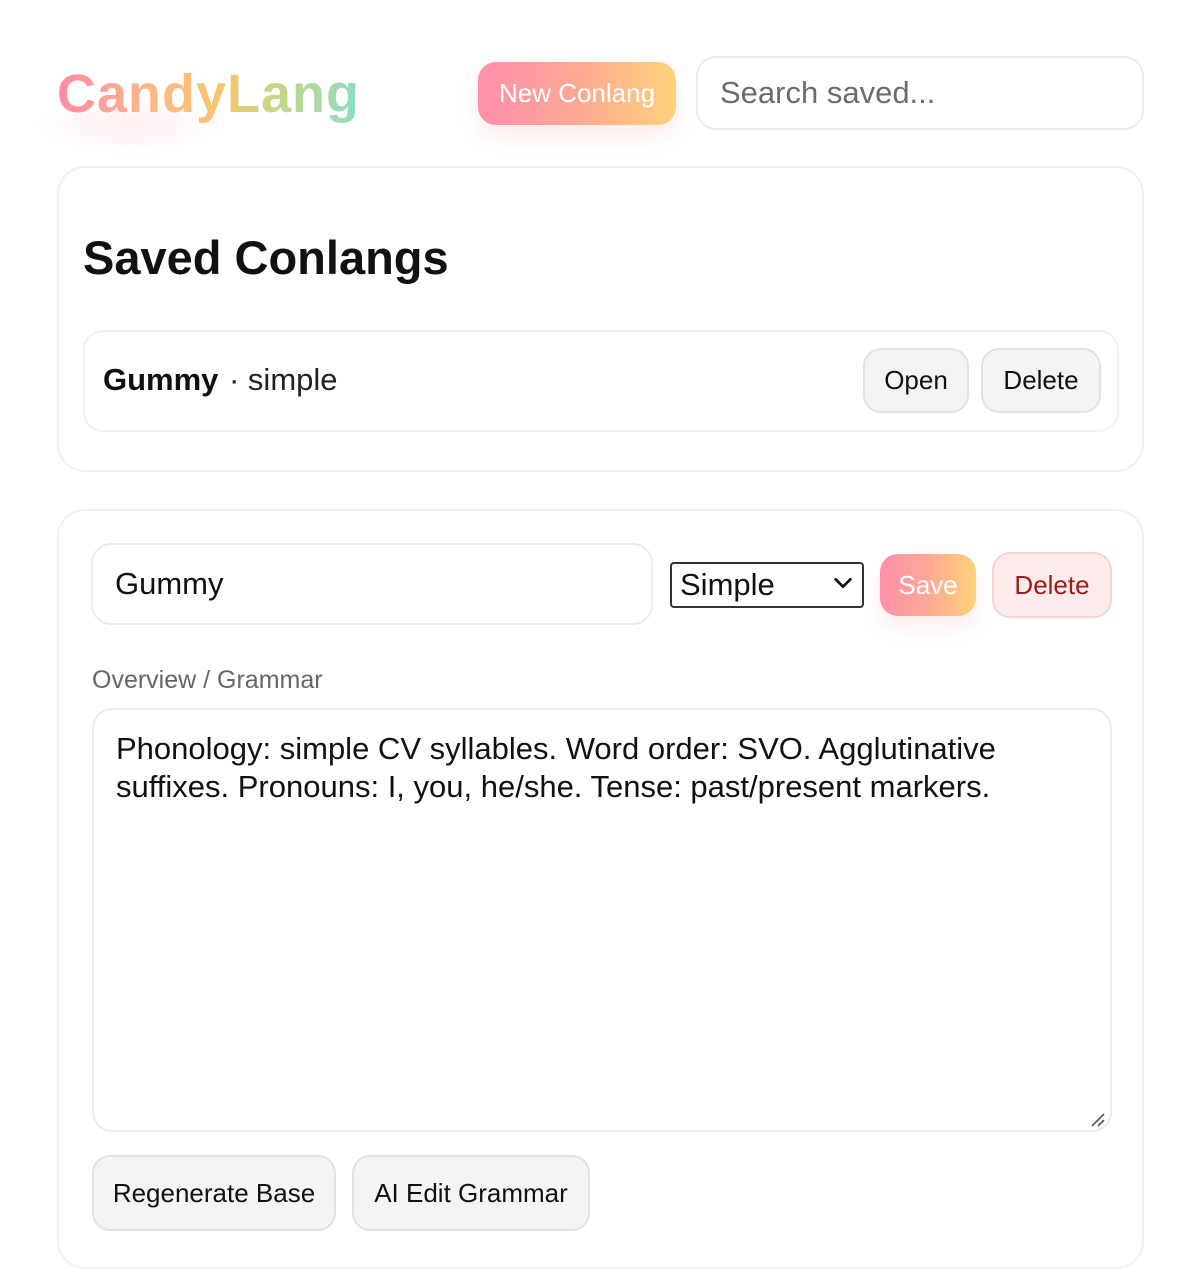  Describe the element at coordinates (916, 380) in the screenshot. I see `open-button: Open` at that location.